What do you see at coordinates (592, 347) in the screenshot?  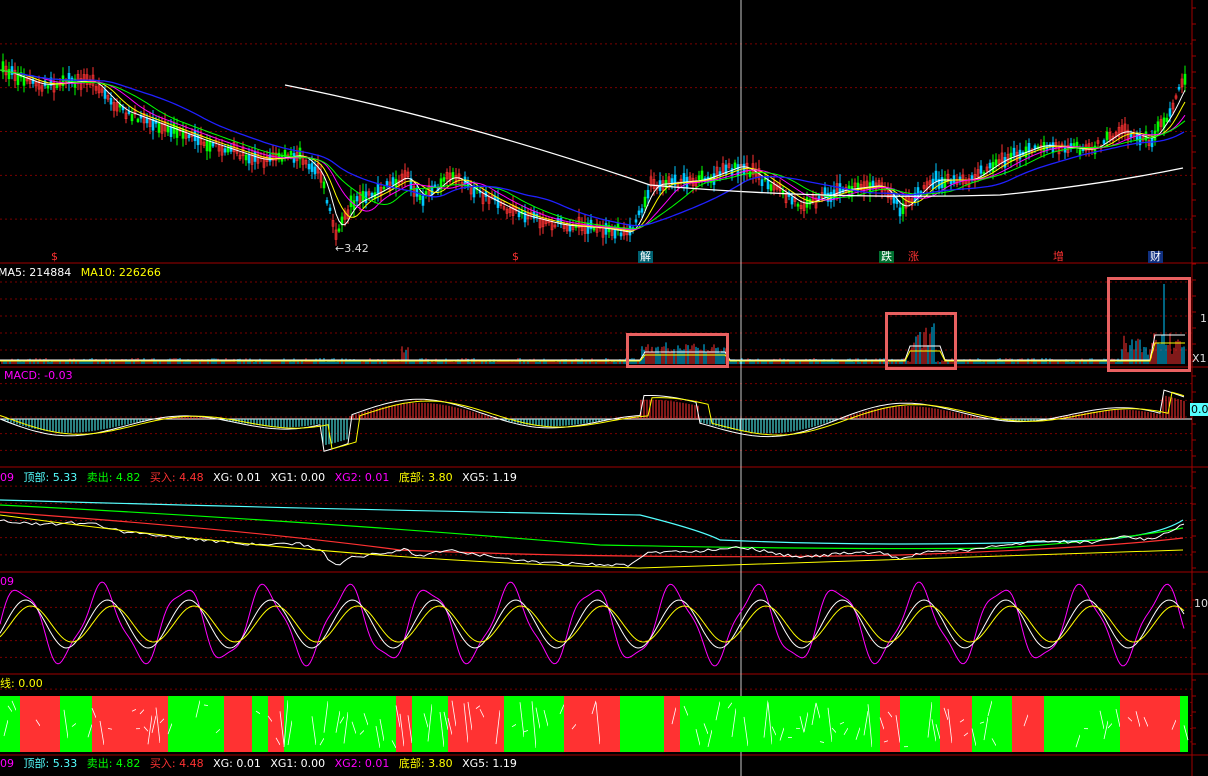 I see `volume-ma5-line` at bounding box center [592, 347].